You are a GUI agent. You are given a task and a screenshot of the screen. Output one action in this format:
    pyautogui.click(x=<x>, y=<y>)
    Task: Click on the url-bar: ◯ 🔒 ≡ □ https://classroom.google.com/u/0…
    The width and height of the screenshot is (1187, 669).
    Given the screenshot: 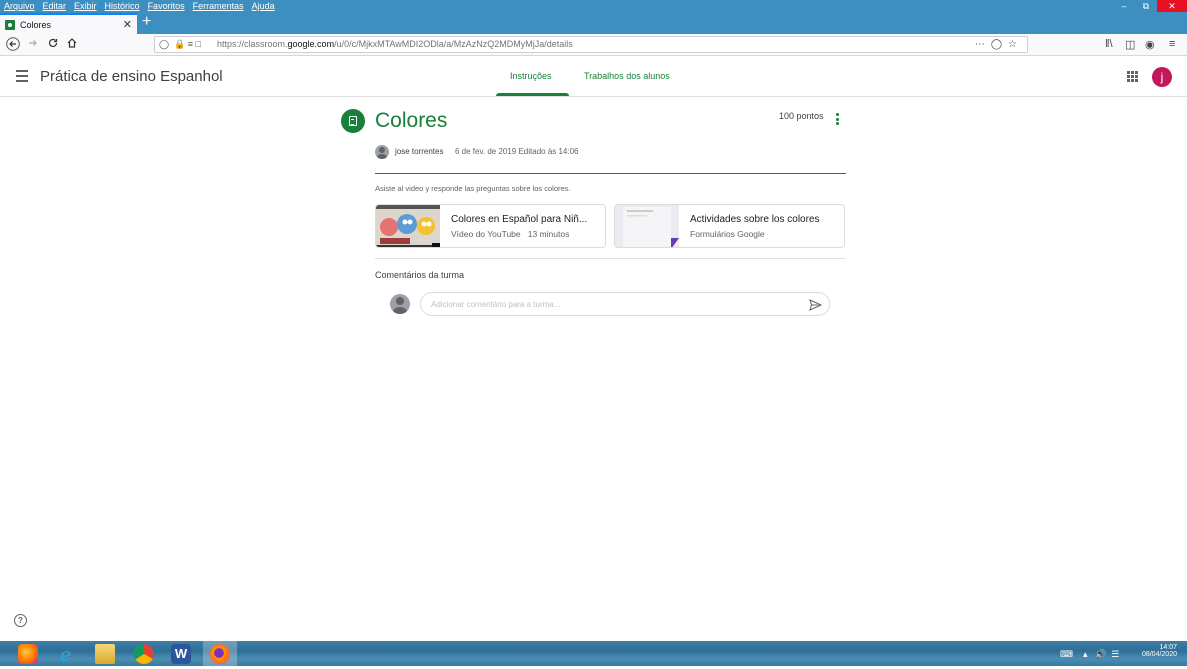 What is the action you would take?
    pyautogui.click(x=591, y=44)
    